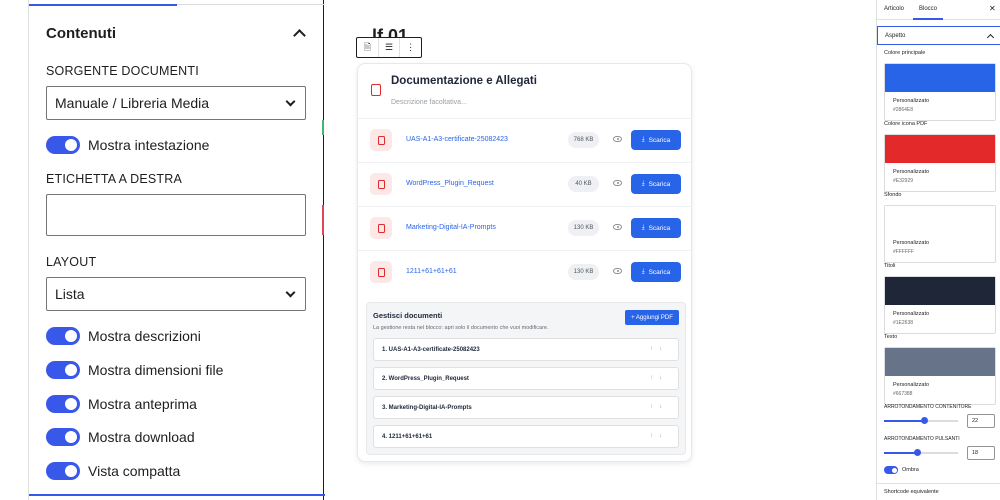 This screenshot has height=500, width=1000. What do you see at coordinates (904, 421) in the screenshot?
I see `slider-fill` at bounding box center [904, 421].